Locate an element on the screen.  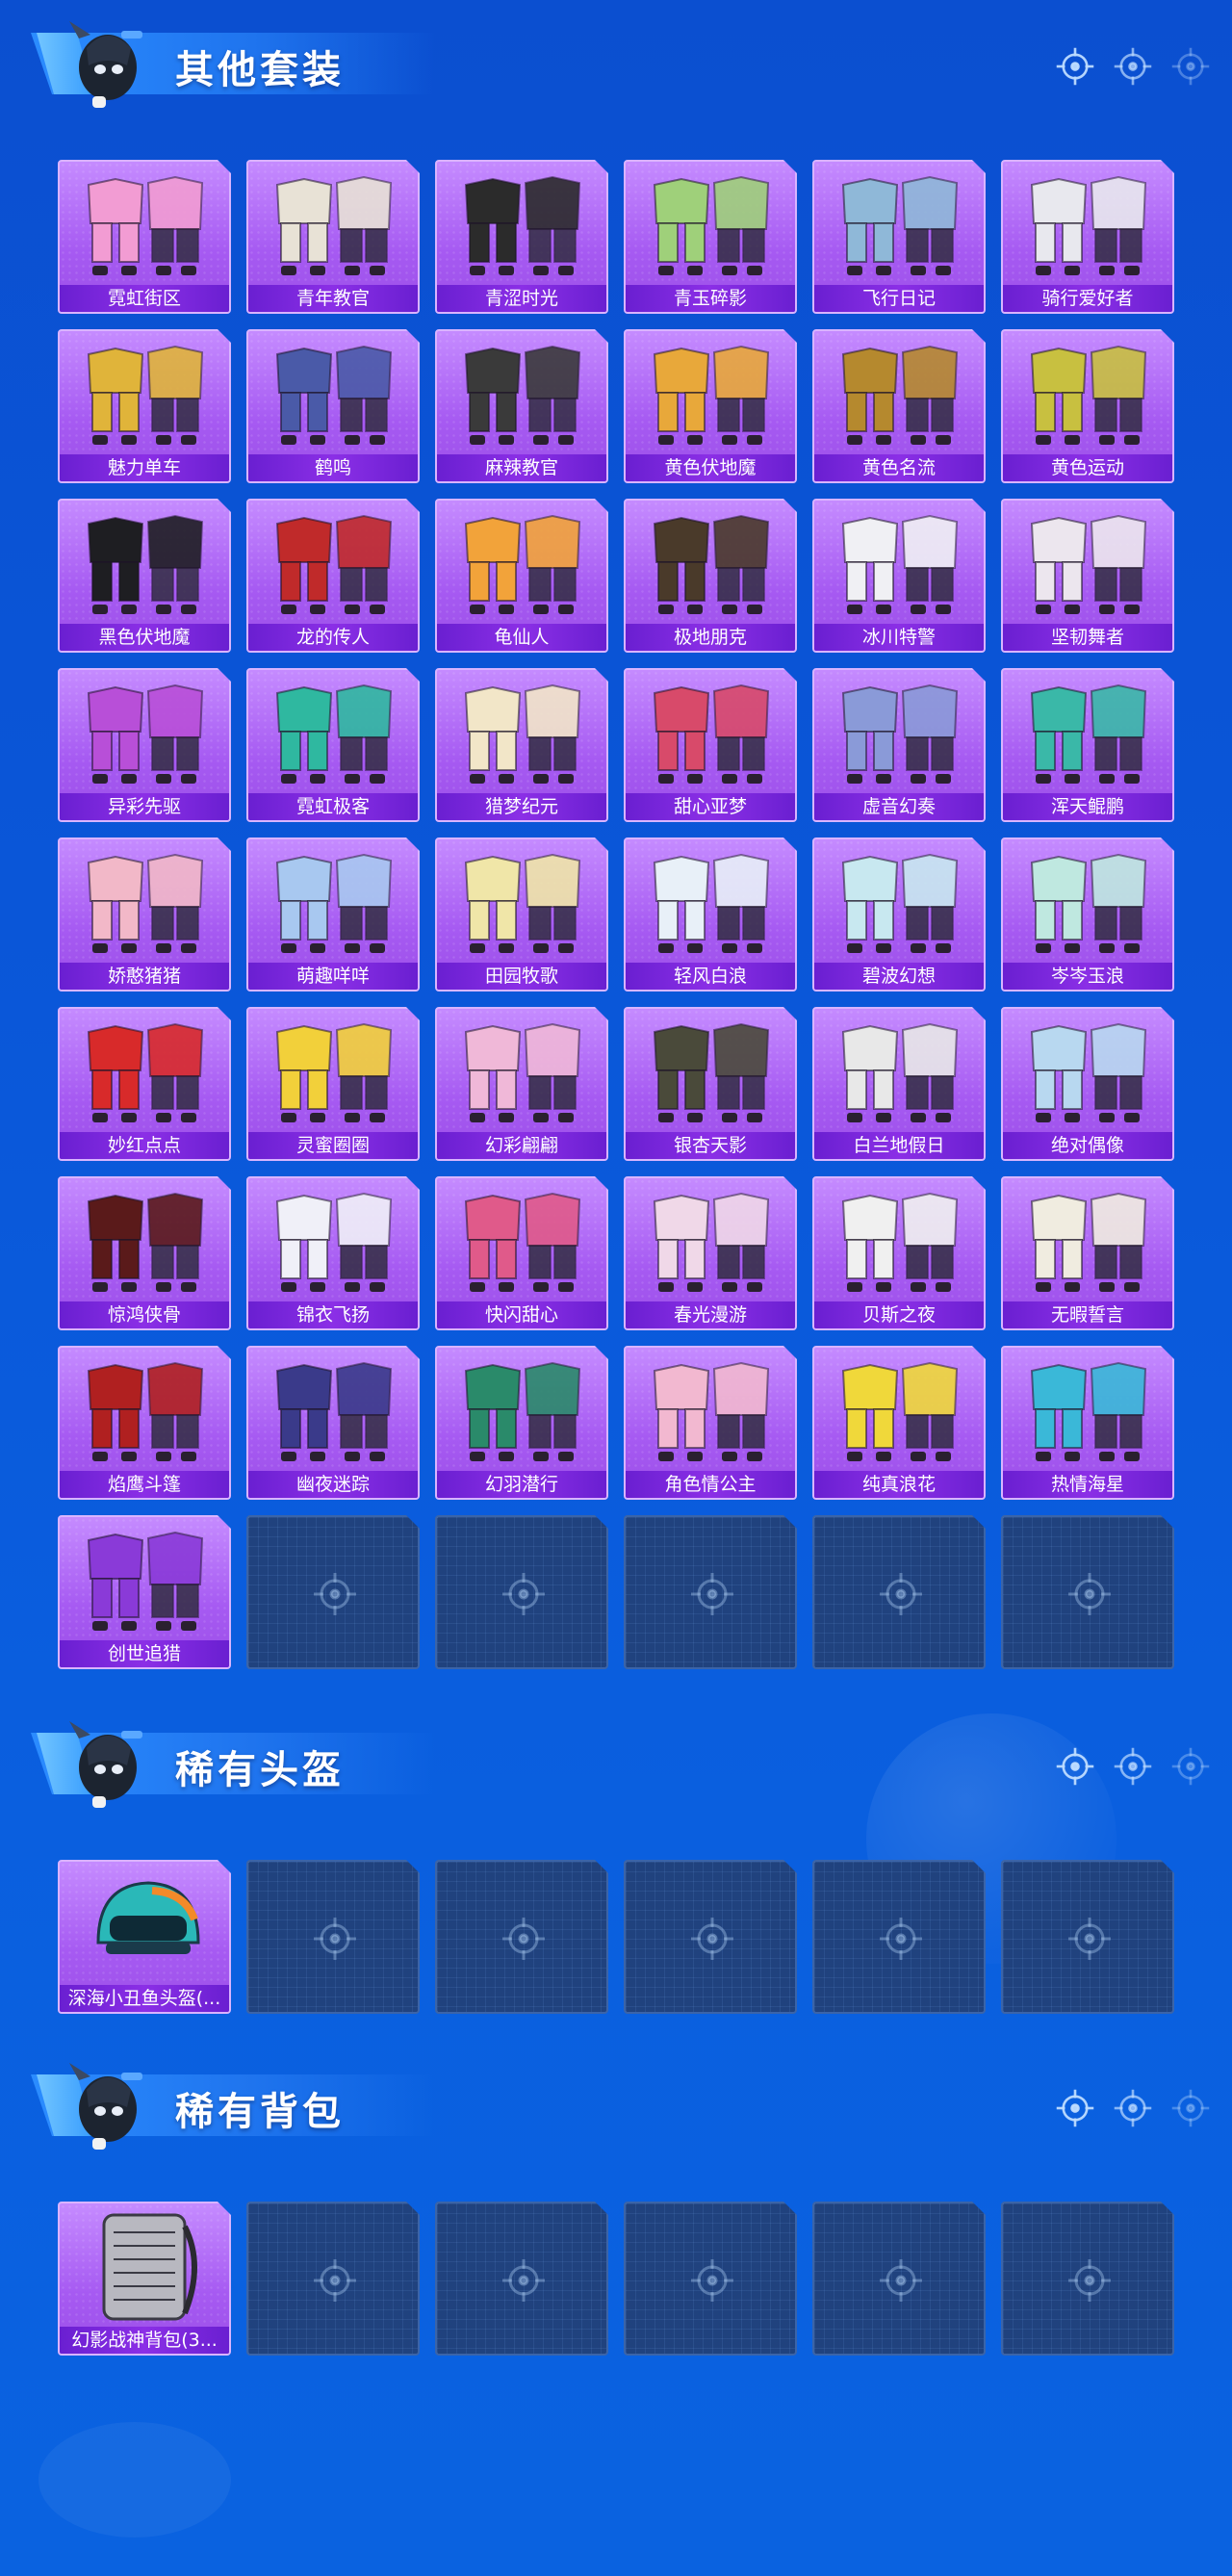
section-header: 其他套装 is located at coordinates (616, 58).